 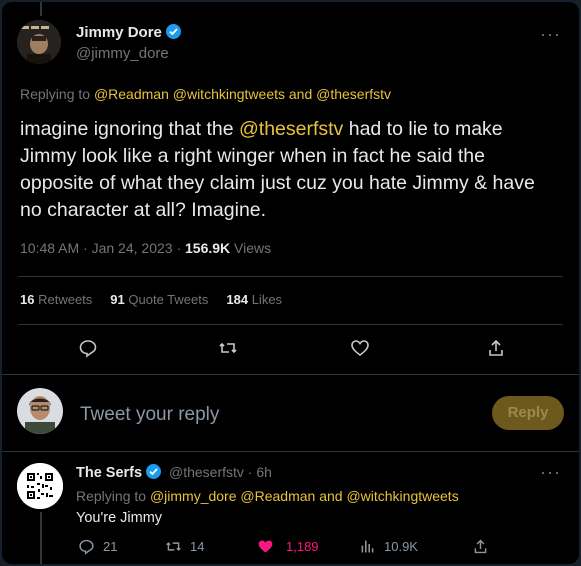 I want to click on tweet-timestamp: 10:48 AM · Jan 24, 2023 · 156.9K Views, so click(x=145, y=248).